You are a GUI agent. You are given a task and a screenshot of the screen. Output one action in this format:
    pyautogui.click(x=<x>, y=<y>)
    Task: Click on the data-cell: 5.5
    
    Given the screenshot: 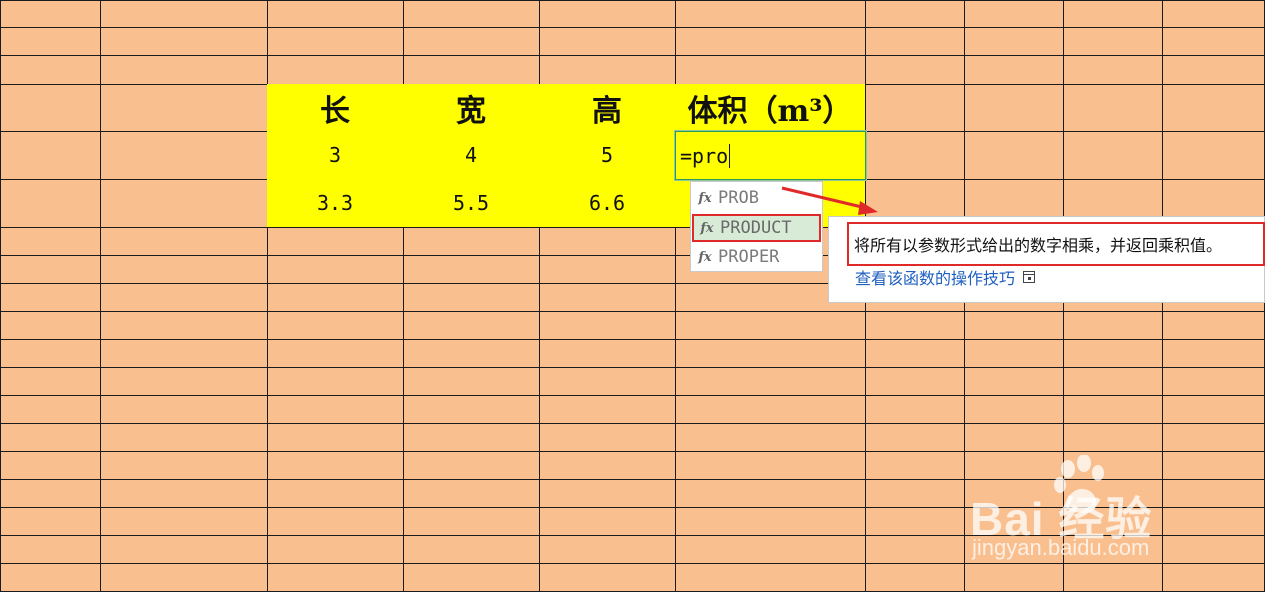 What is the action you would take?
    pyautogui.click(x=471, y=203)
    